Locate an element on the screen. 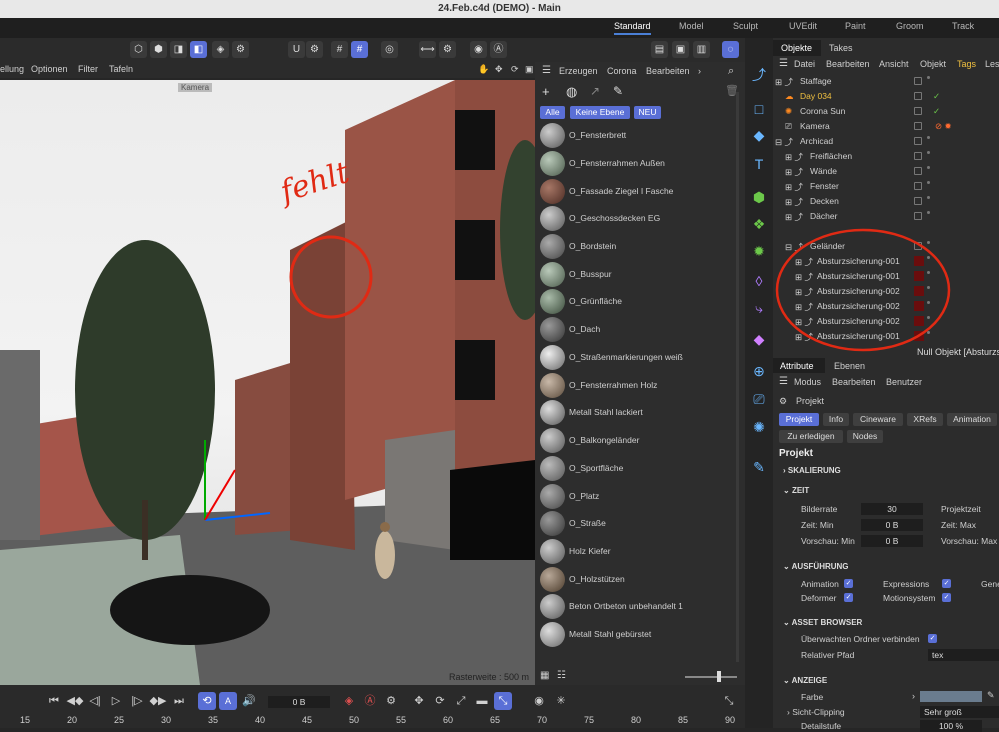 The height and width of the screenshot is (732, 999). menu-corona: Corona is located at coordinates (622, 71).